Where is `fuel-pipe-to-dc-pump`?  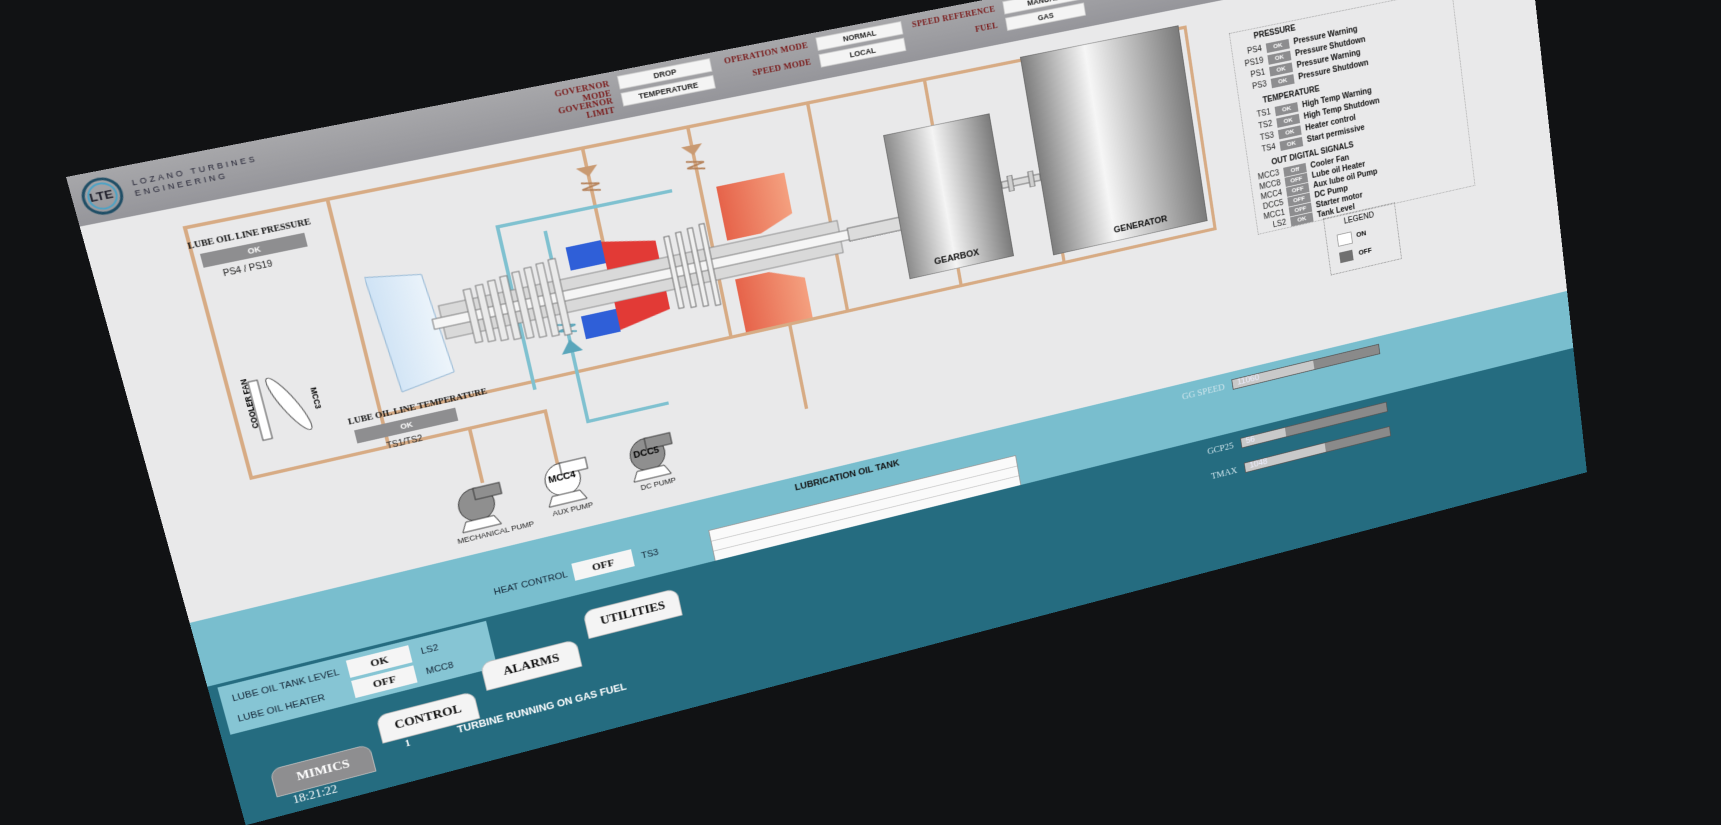 fuel-pipe-to-dc-pump is located at coordinates (627, 412).